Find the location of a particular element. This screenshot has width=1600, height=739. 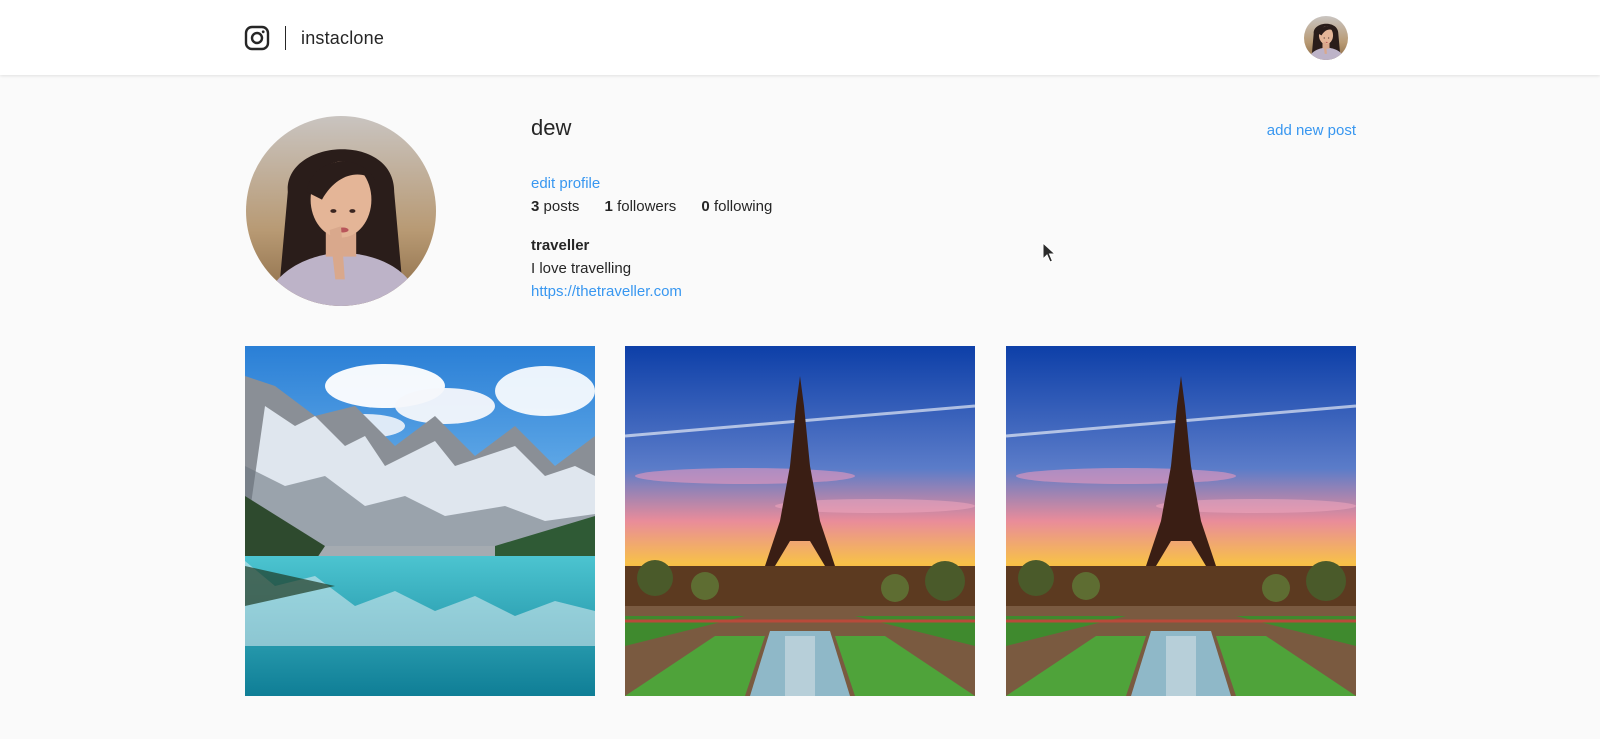

app-name: instaclone is located at coordinates (342, 38).